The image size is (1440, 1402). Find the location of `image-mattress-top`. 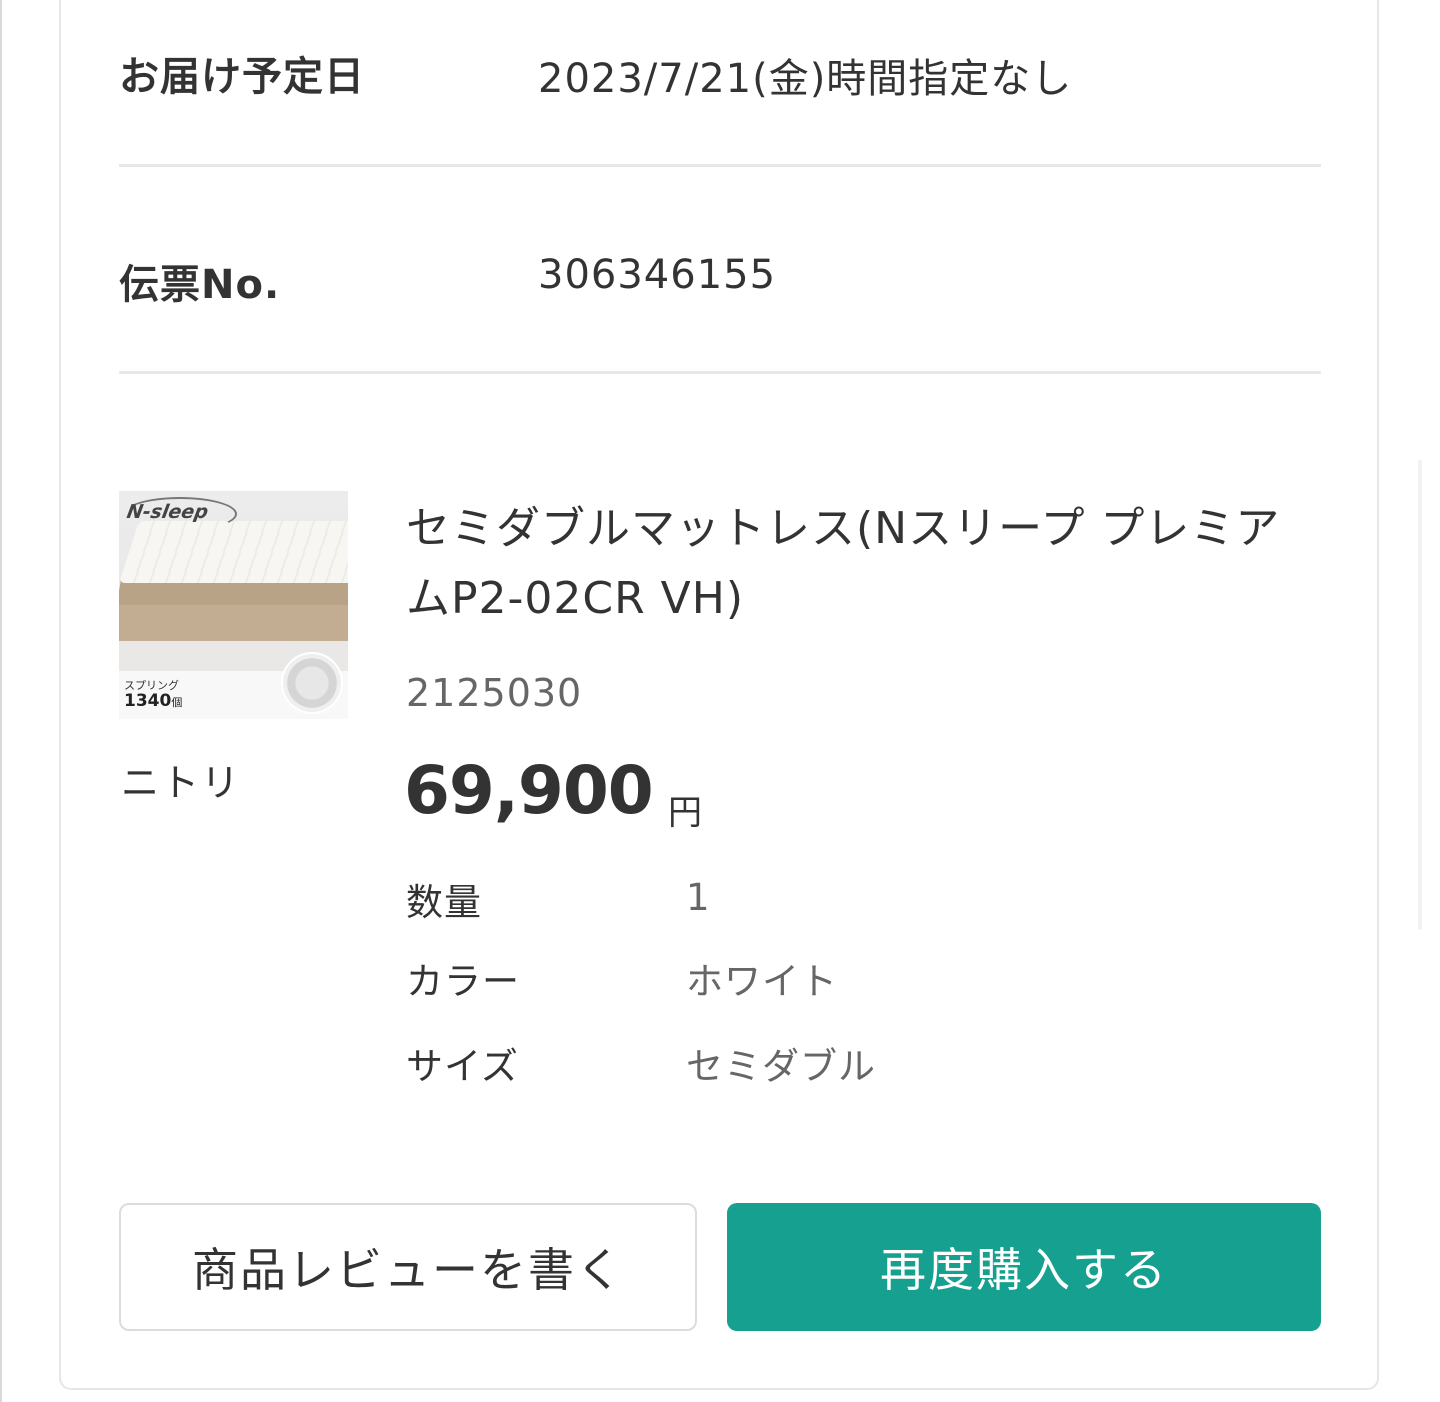

image-mattress-top is located at coordinates (233, 552).